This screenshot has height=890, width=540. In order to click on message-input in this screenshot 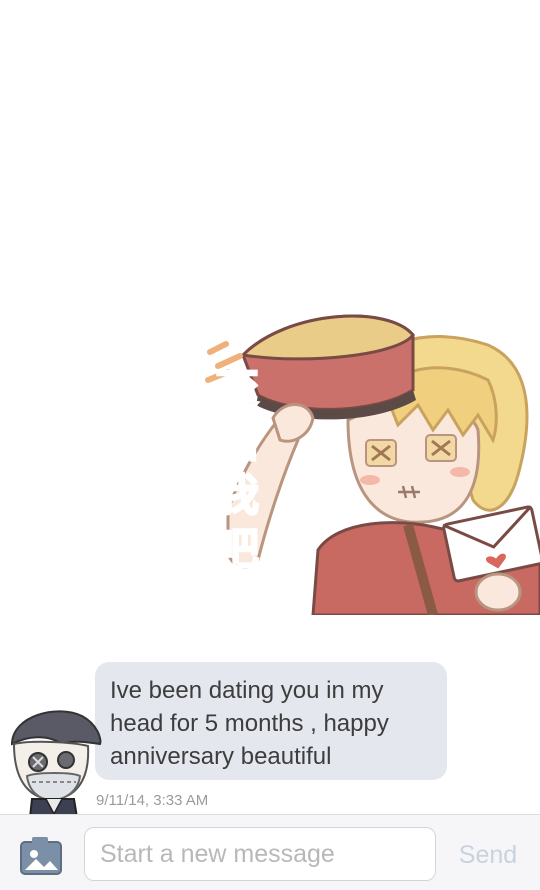, I will do `click(260, 854)`.